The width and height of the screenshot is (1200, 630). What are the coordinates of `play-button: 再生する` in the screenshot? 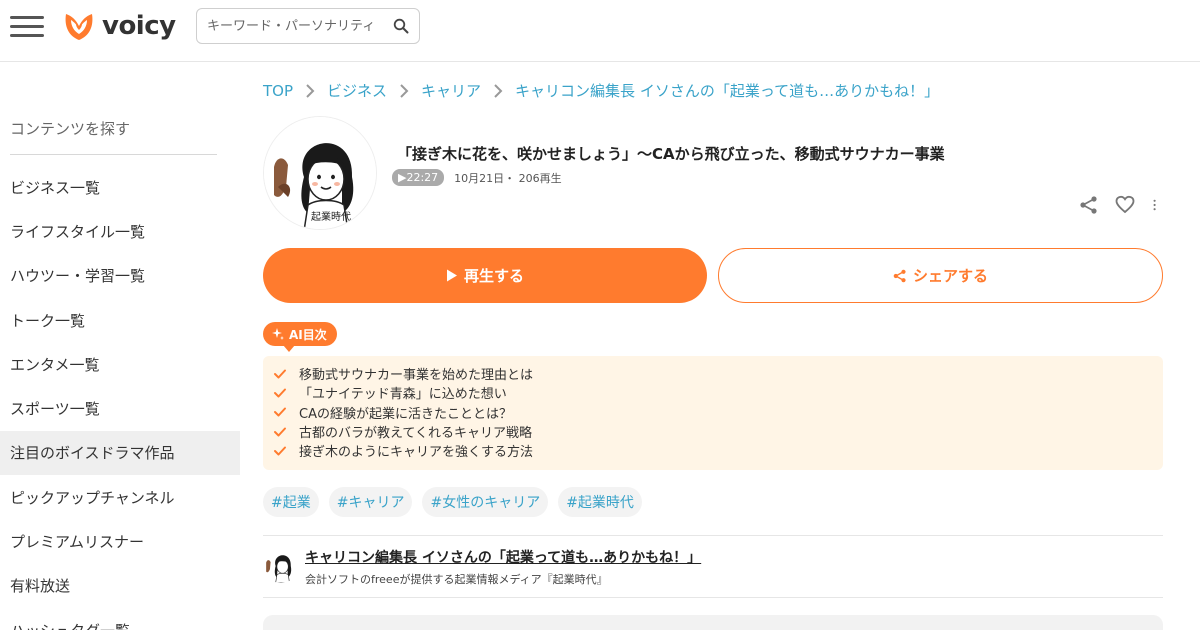 It's located at (485, 275).